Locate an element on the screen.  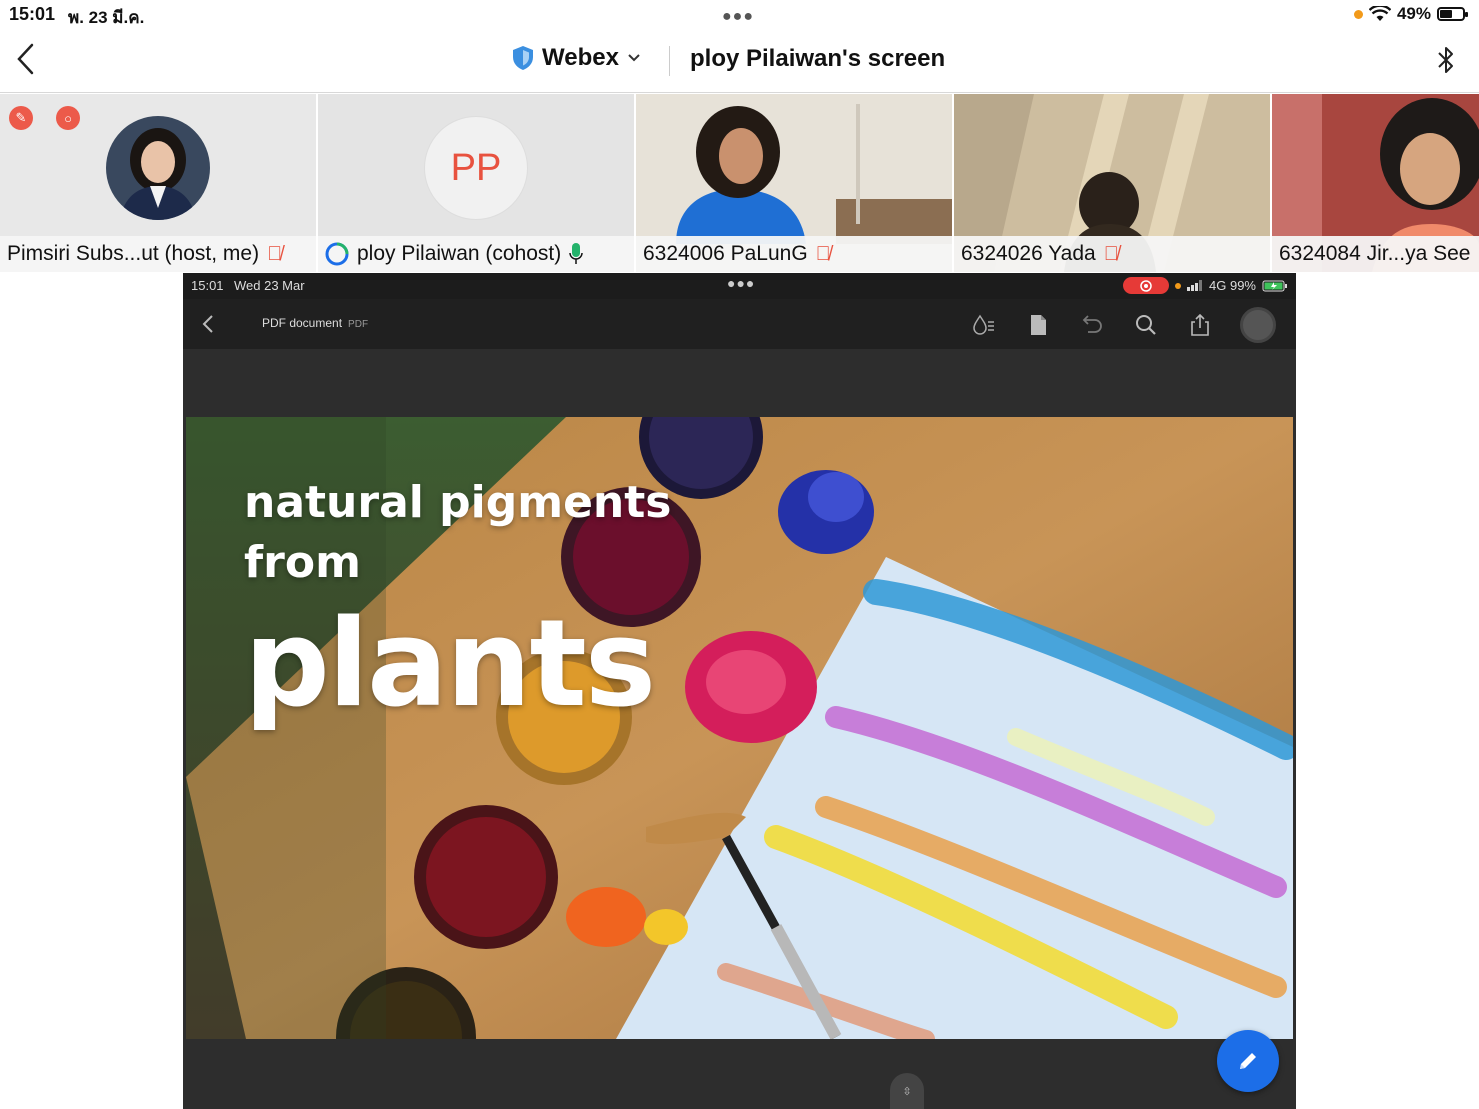
pdf-back-button is located at coordinates (208, 326).